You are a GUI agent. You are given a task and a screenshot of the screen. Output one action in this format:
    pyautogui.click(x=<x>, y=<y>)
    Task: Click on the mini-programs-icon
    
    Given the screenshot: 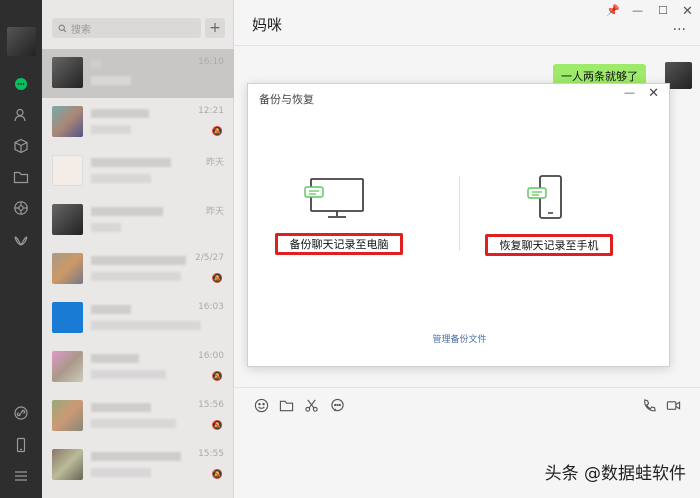 What is the action you would take?
    pyautogui.click(x=21, y=241)
    